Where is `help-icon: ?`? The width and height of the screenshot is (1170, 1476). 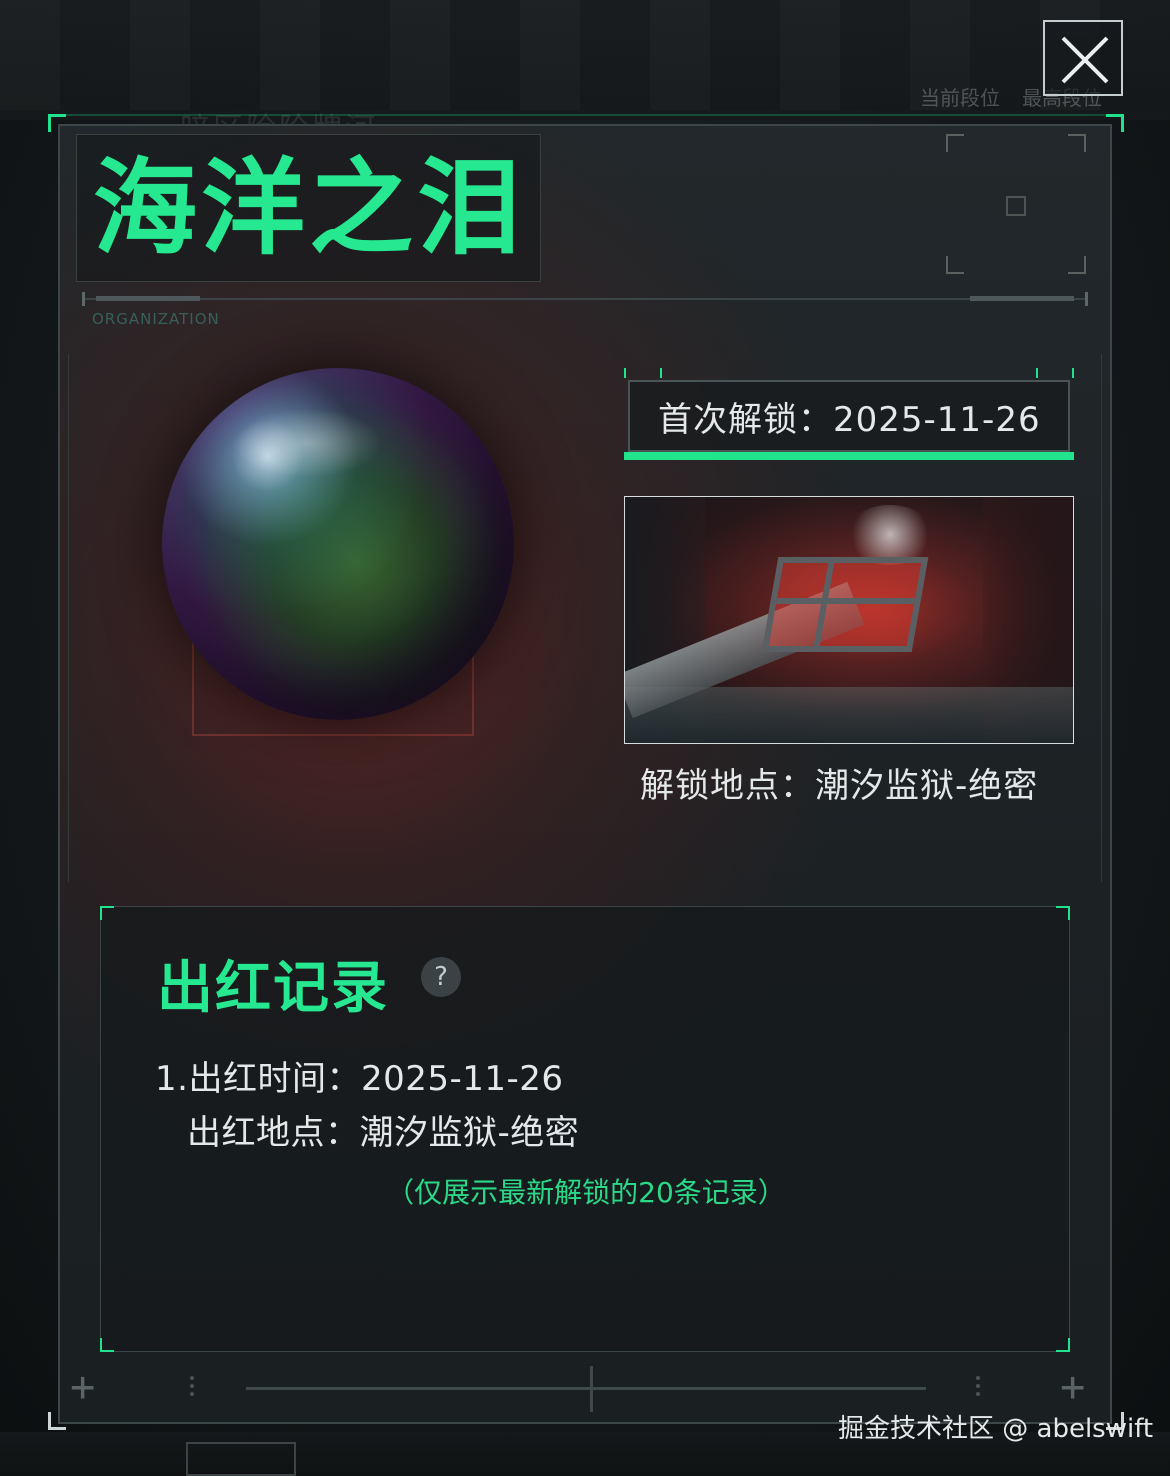
help-icon: ? is located at coordinates (441, 977).